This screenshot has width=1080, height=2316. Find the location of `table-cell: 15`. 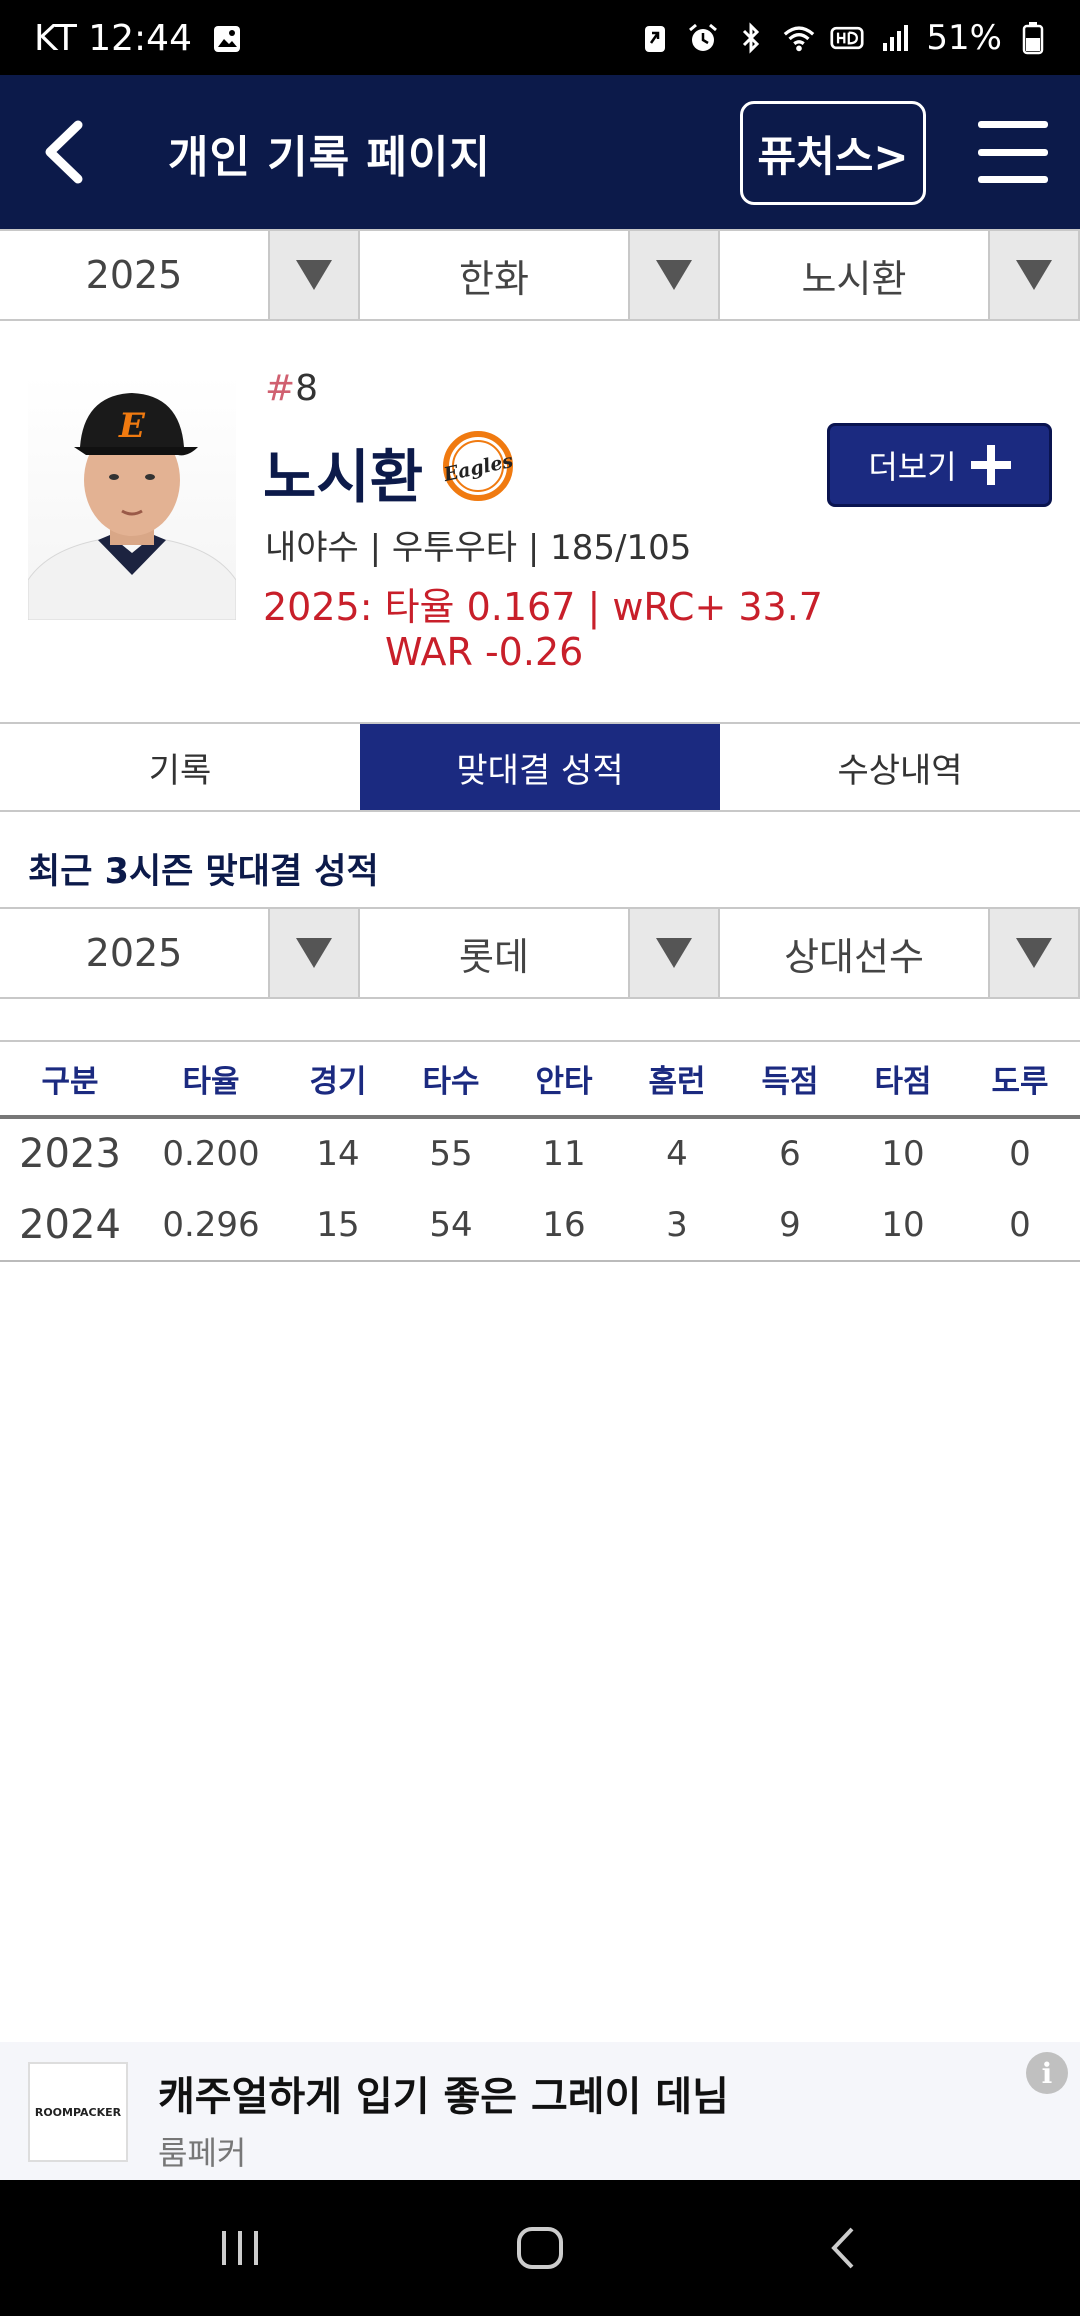

table-cell: 15 is located at coordinates (338, 1225).